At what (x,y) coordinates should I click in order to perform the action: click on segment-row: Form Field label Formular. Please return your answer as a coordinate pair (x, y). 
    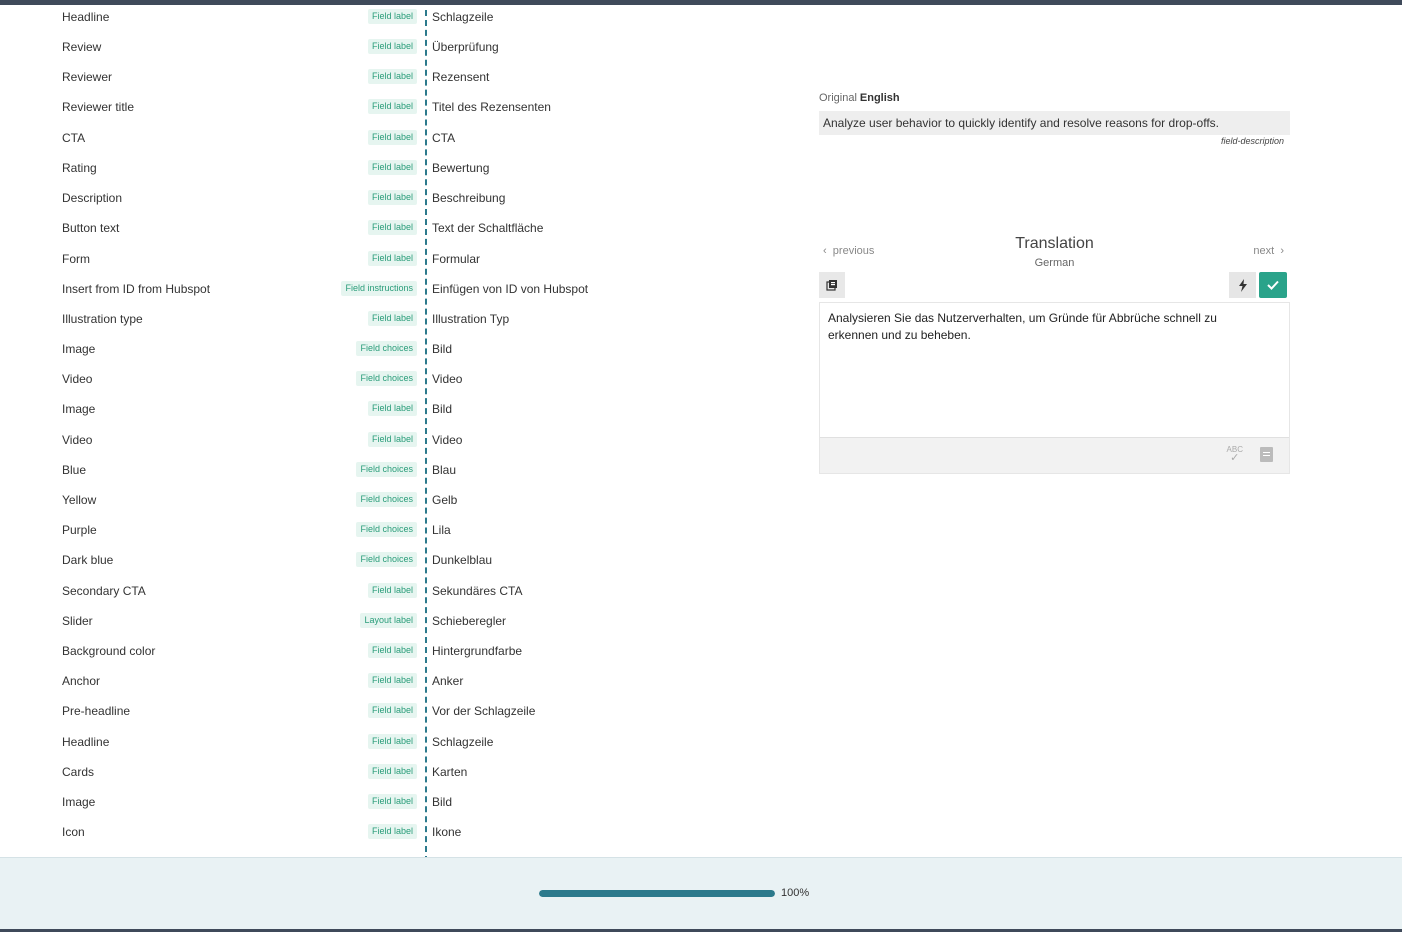
    Looking at the image, I should click on (400, 262).